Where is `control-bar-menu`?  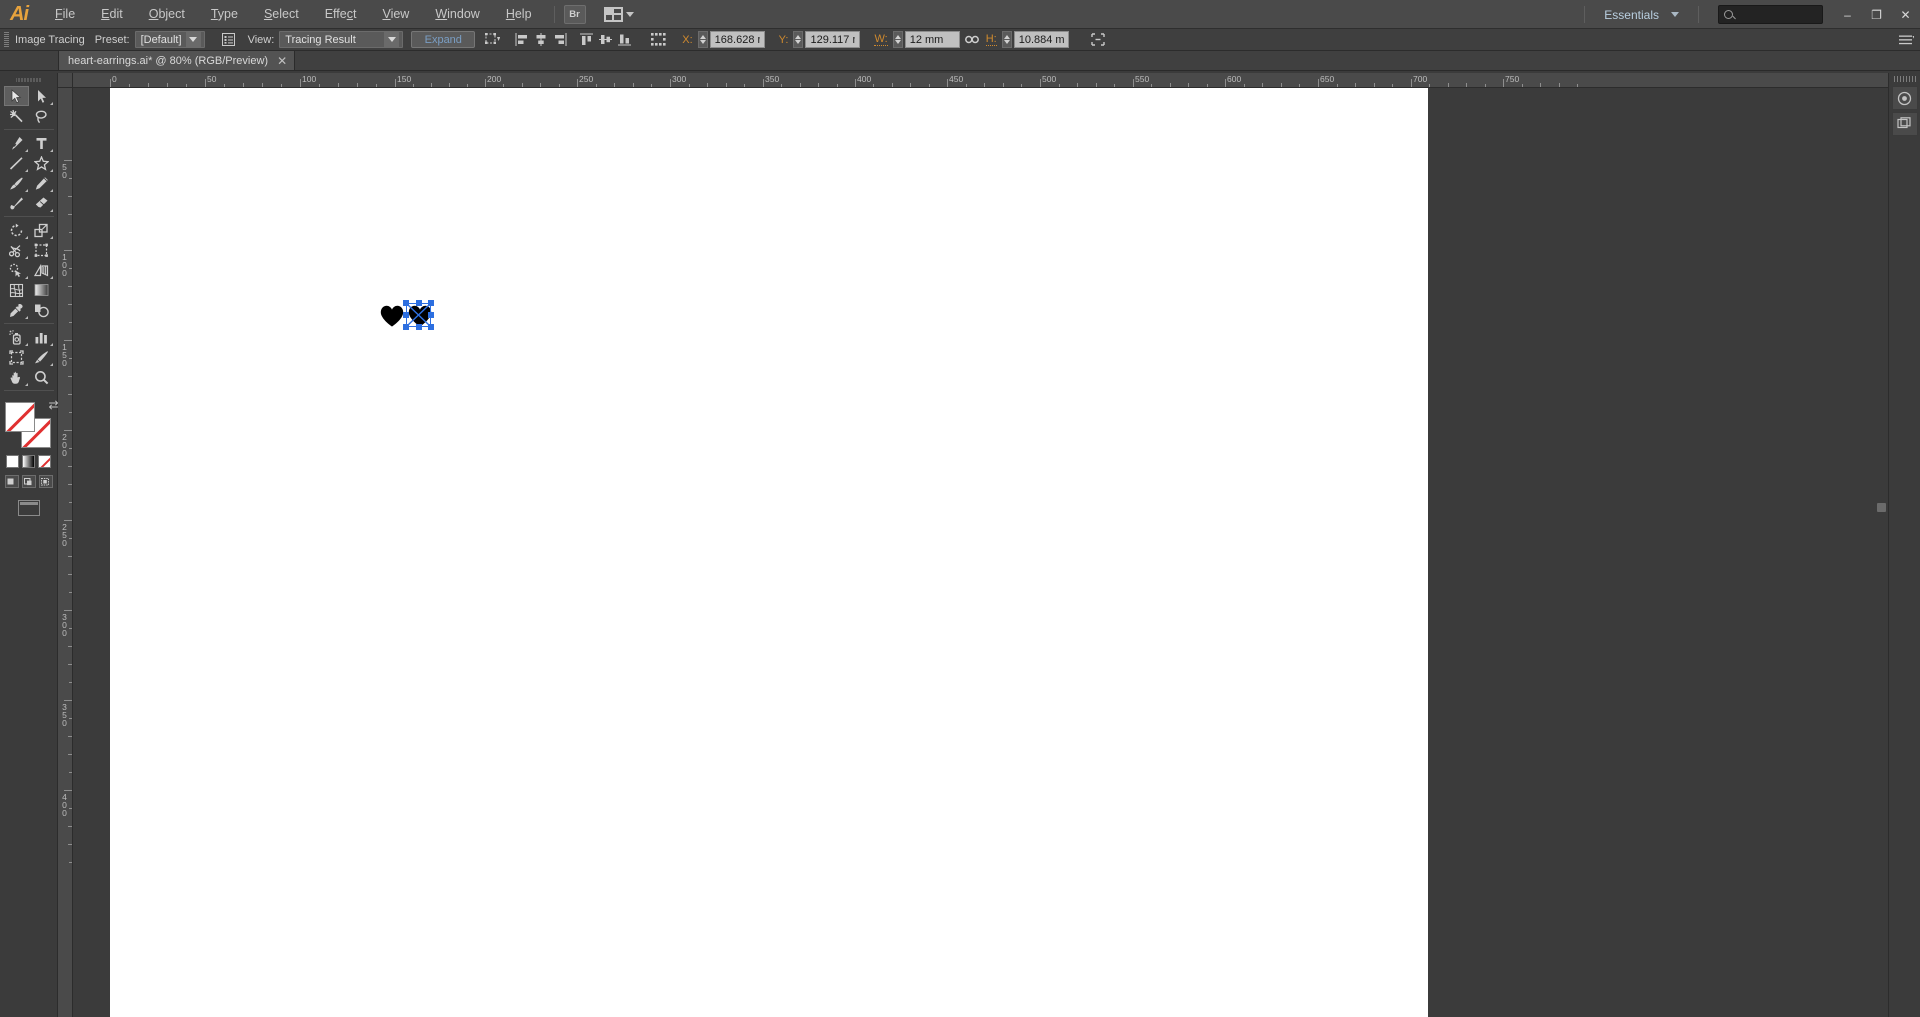 control-bar-menu is located at coordinates (1906, 40).